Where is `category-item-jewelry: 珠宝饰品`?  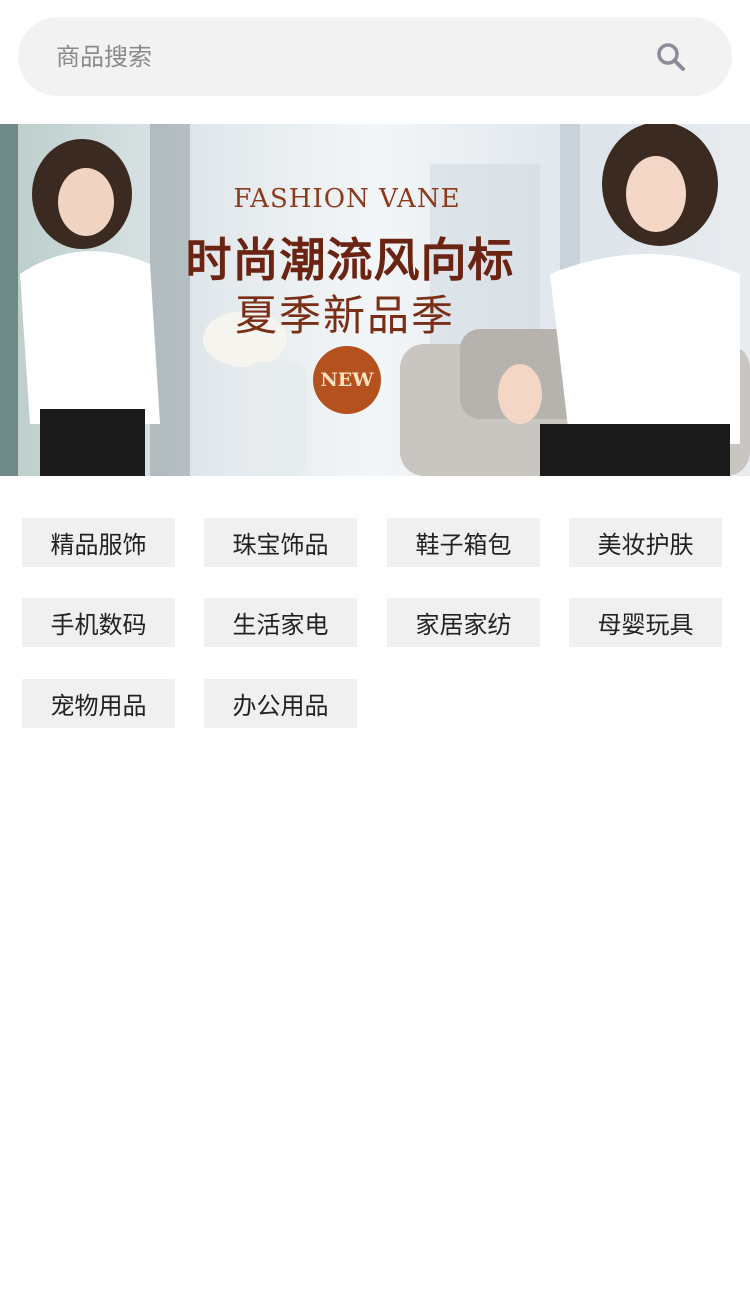 category-item-jewelry: 珠宝饰品 is located at coordinates (280, 542).